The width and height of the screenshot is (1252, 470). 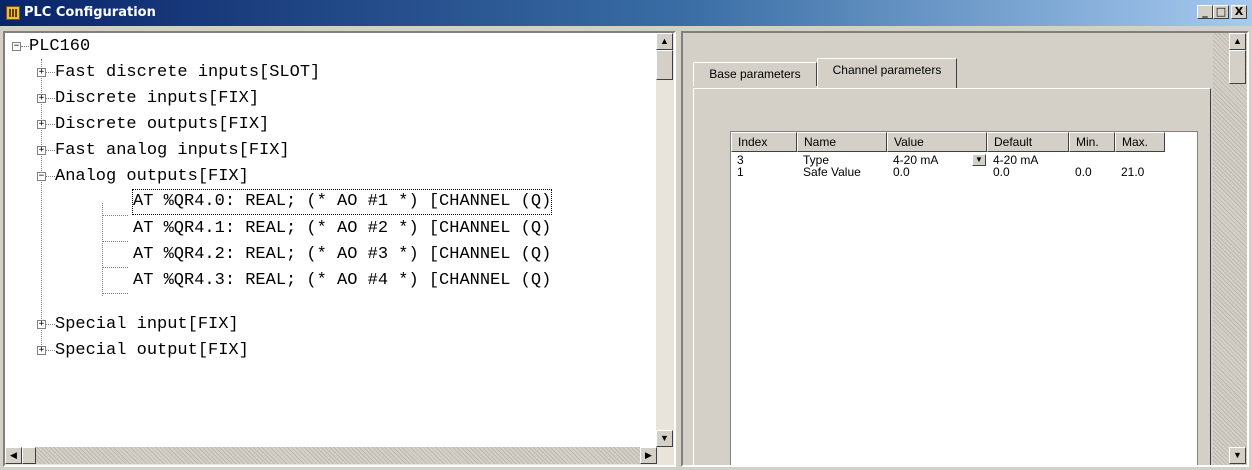 What do you see at coordinates (152, 177) in the screenshot?
I see `tree-item-analog-outputs: Analog outputs[FIX]` at bounding box center [152, 177].